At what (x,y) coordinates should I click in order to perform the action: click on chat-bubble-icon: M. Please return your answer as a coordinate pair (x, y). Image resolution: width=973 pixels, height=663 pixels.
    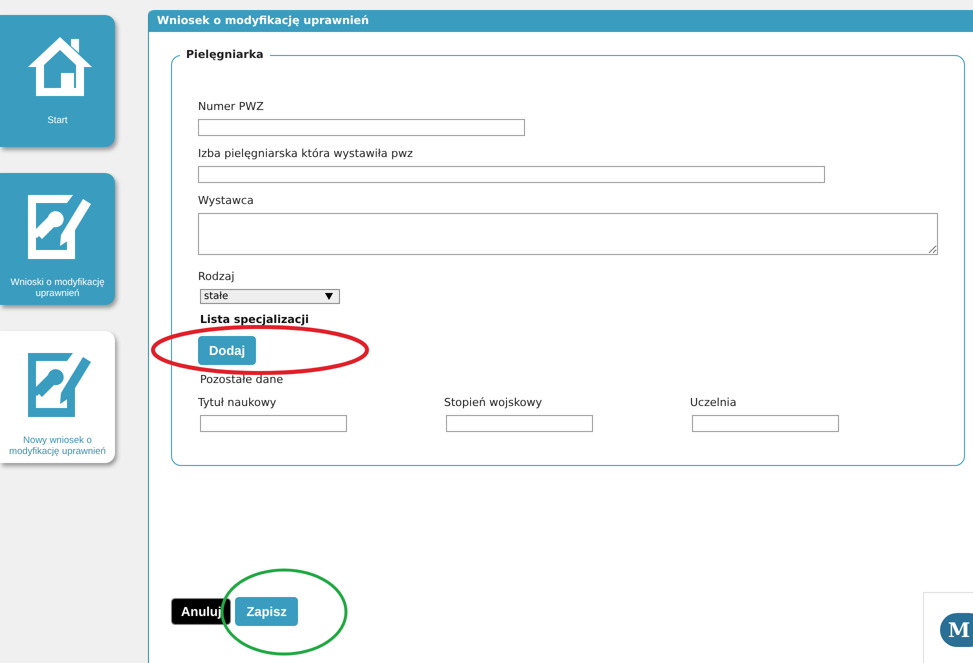
    Looking at the image, I should click on (956, 630).